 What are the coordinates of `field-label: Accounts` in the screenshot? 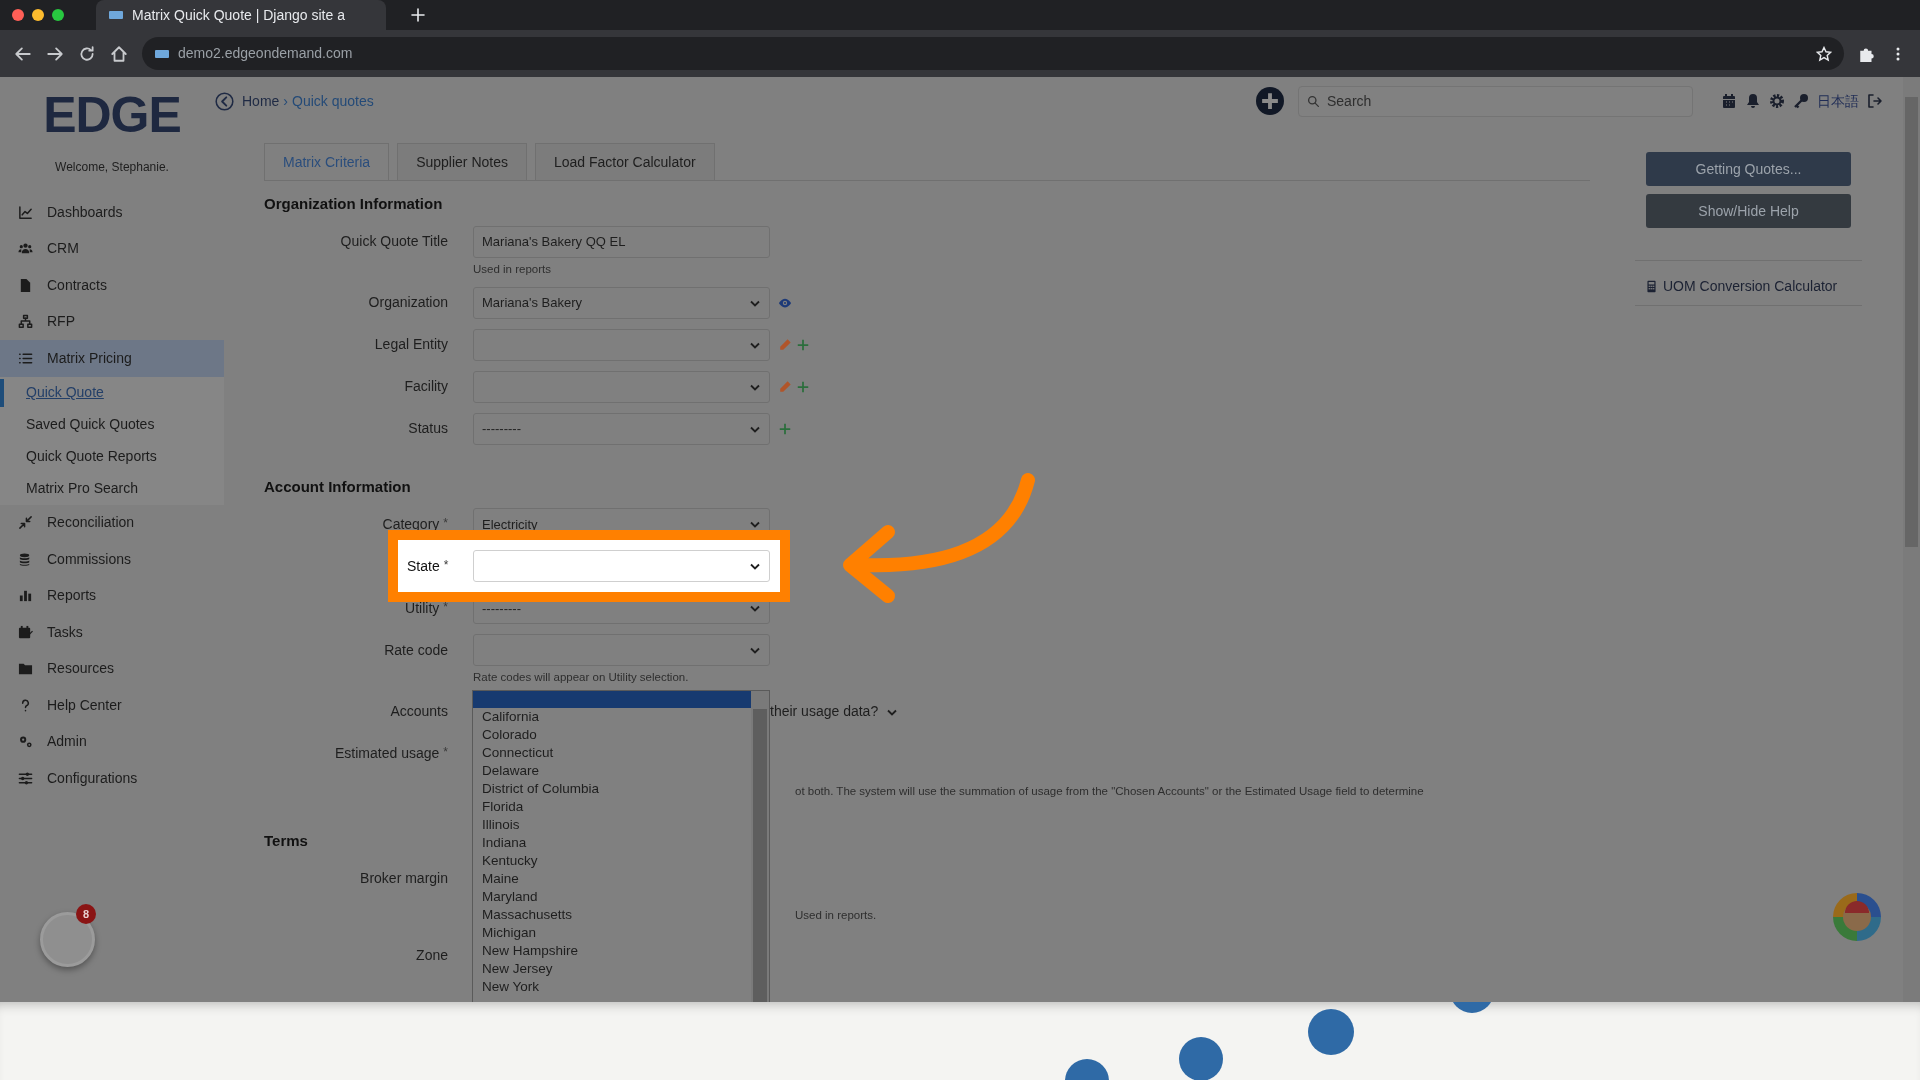 It's located at (418, 711).